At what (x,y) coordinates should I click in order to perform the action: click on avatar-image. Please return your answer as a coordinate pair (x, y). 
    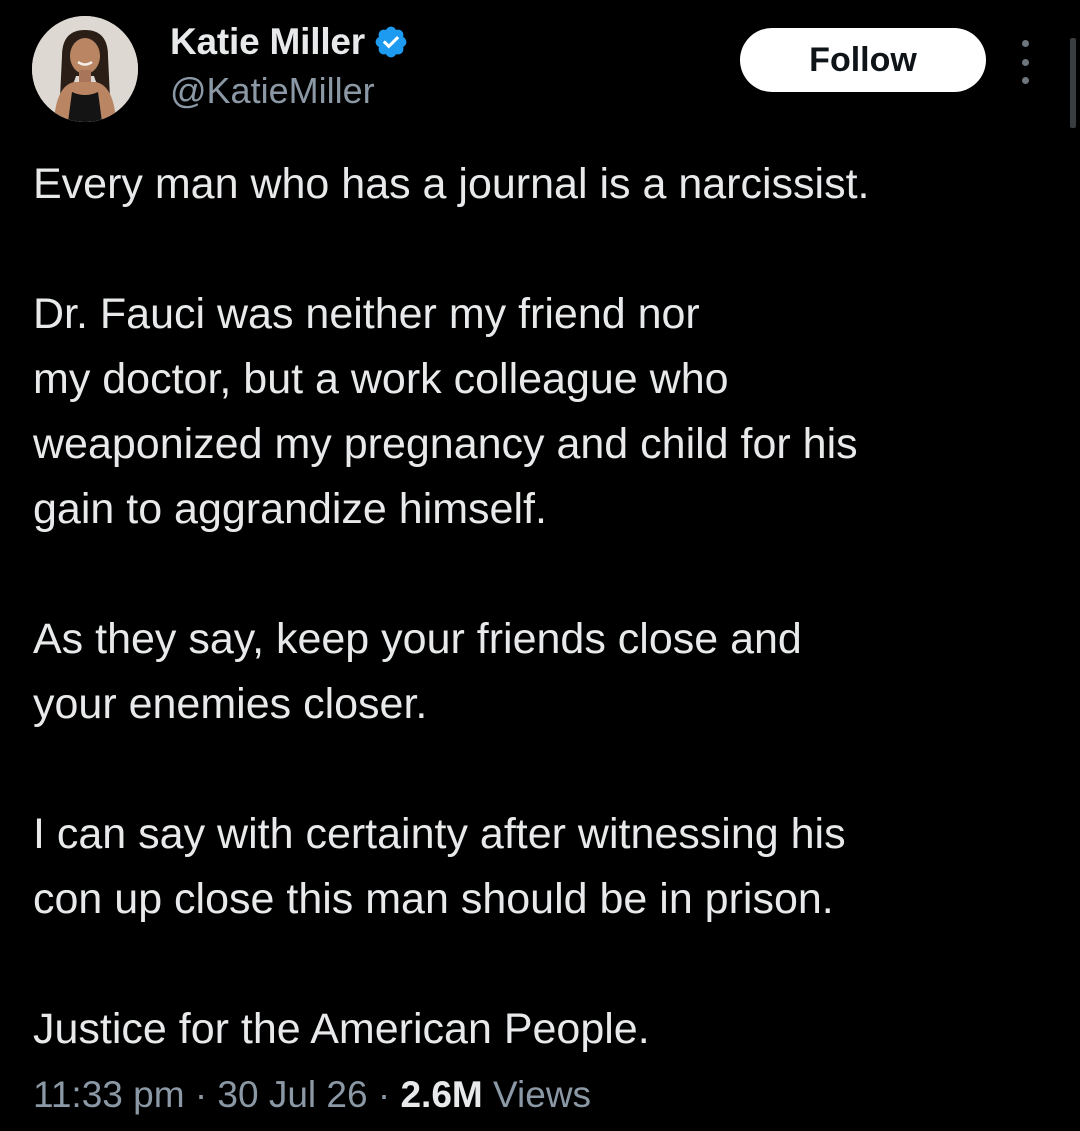
    Looking at the image, I should click on (85, 69).